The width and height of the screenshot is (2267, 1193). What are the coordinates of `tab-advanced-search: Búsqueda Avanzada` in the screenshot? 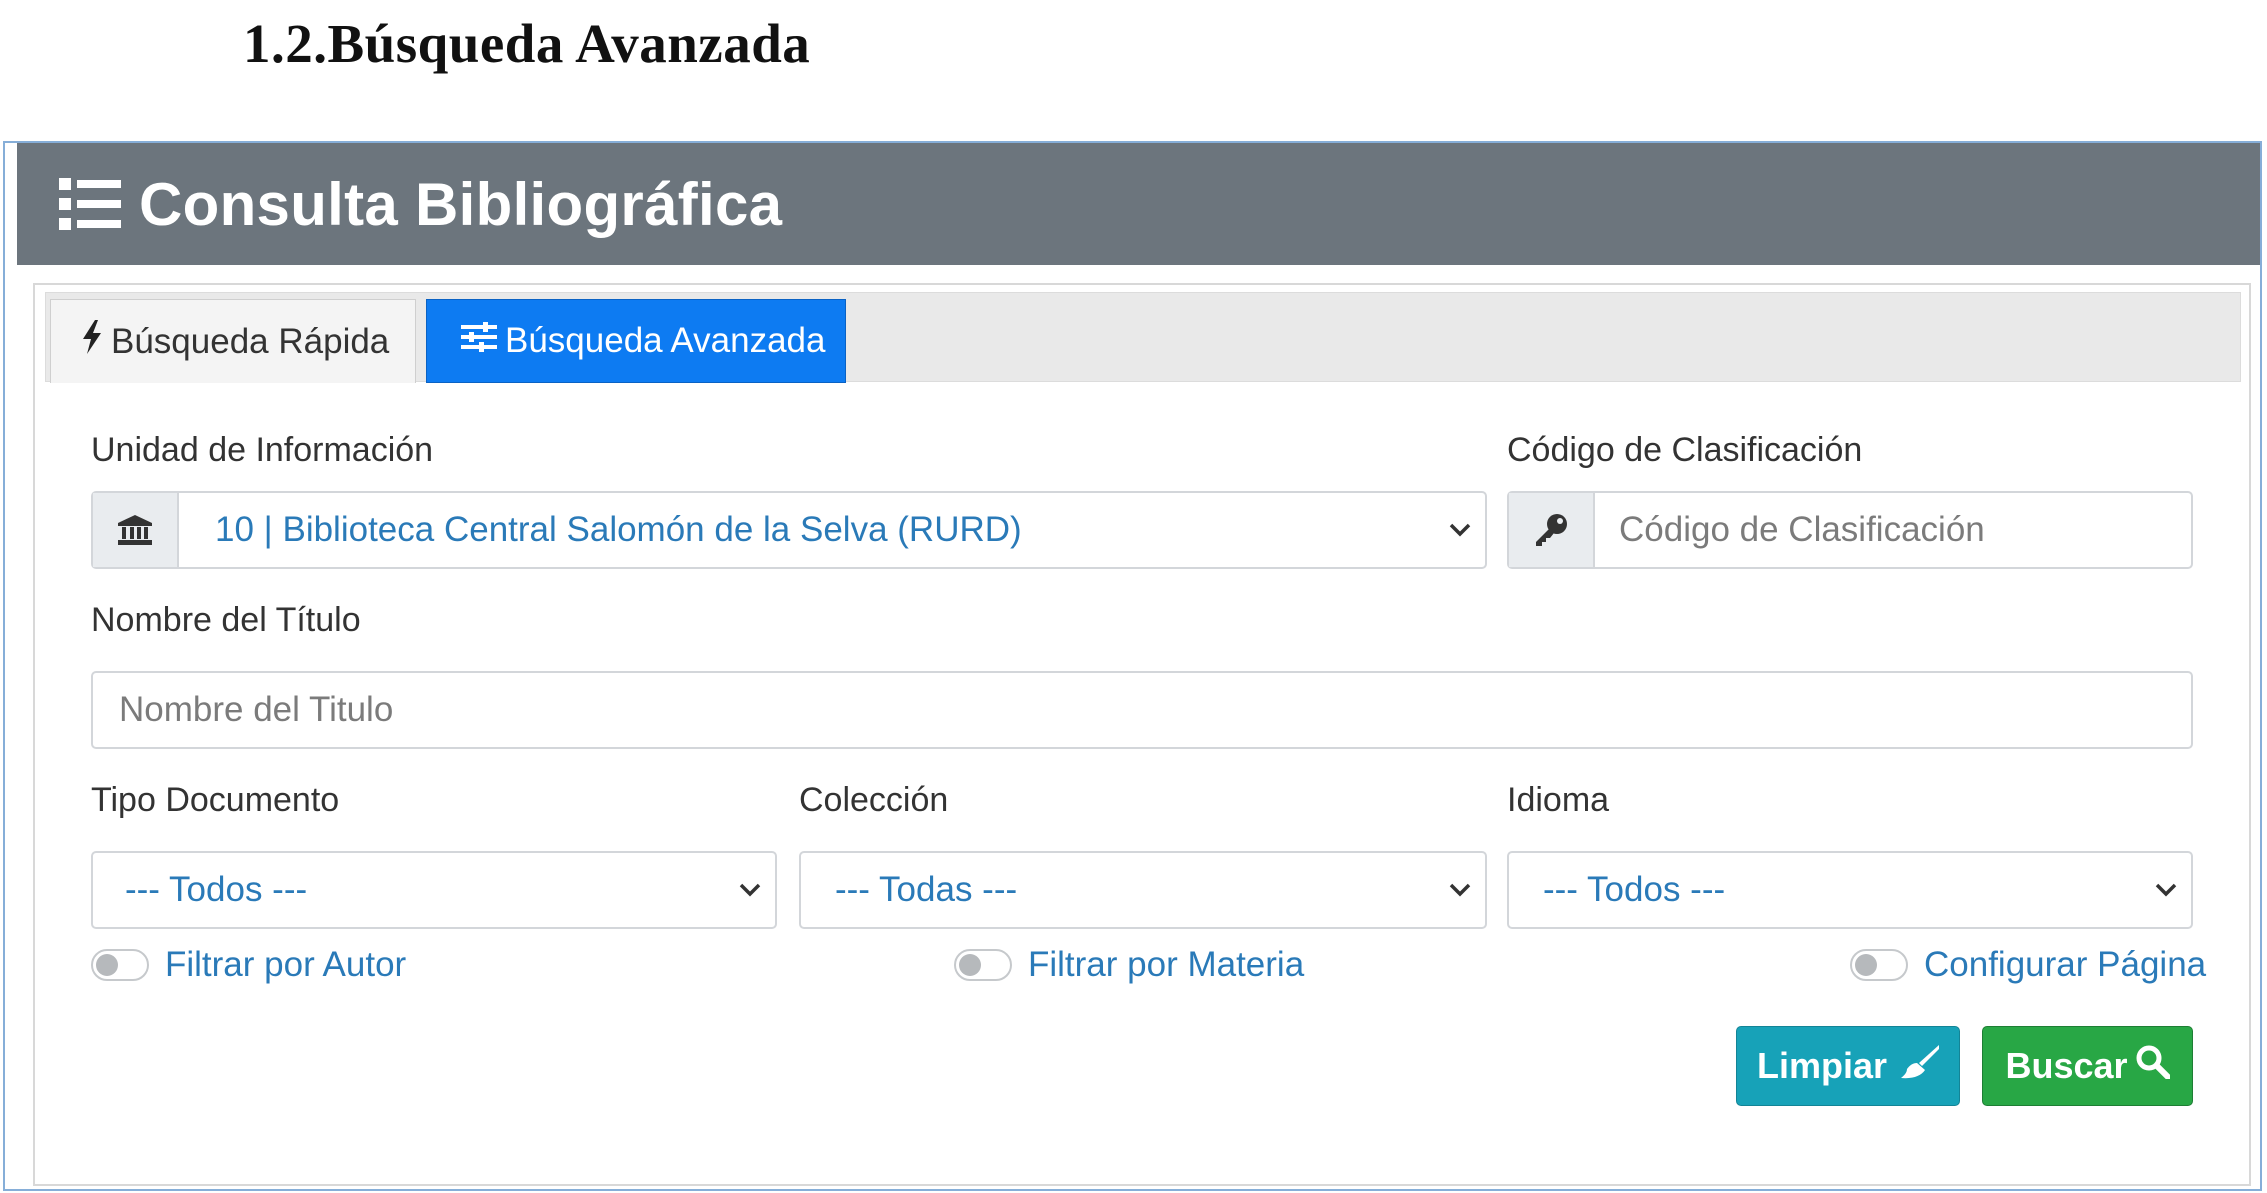 It's located at (636, 341).